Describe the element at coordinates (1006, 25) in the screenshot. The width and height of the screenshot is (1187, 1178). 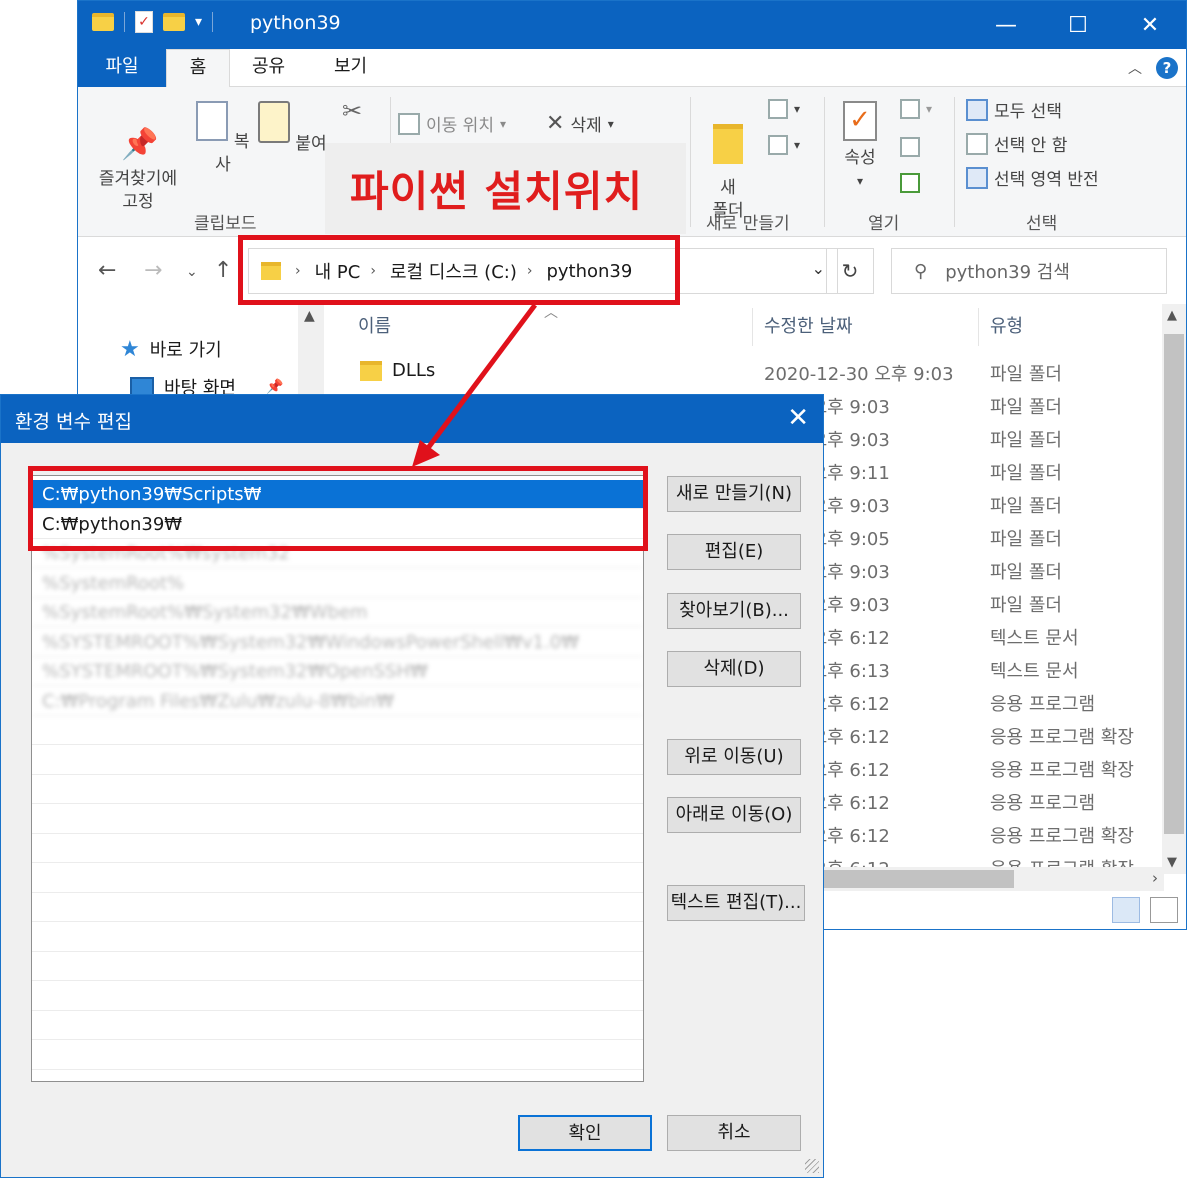
I see `minimize-button: —` at that location.